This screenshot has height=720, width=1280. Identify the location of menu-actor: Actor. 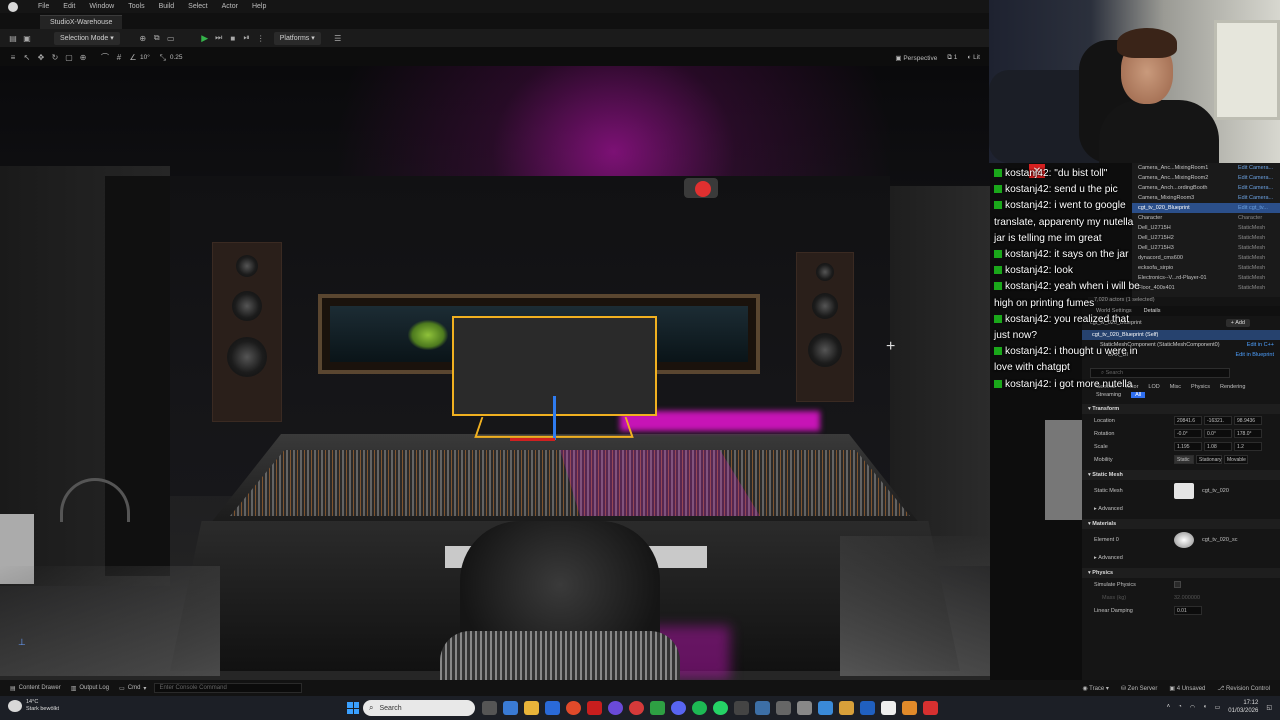
(230, 6).